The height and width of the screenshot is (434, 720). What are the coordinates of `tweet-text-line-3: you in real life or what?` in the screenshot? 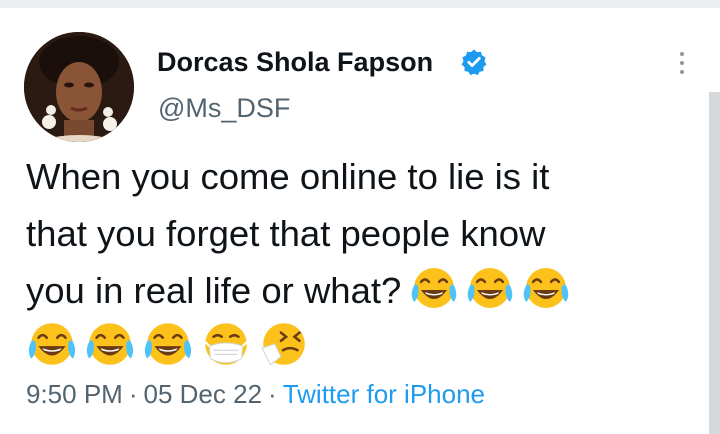 It's located at (361, 290).